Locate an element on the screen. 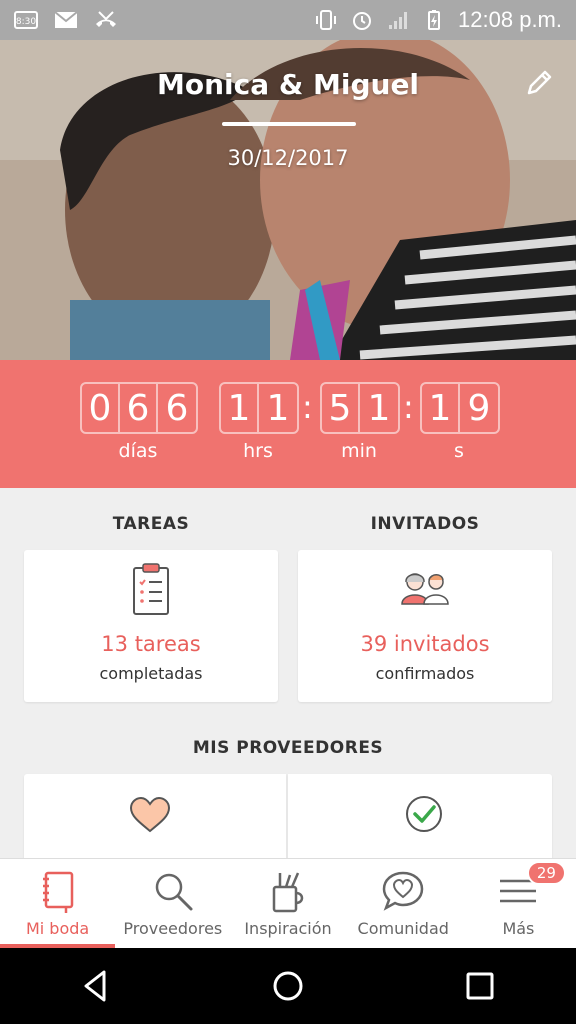  nav-inspiracion: Inspiración is located at coordinates (287, 903).